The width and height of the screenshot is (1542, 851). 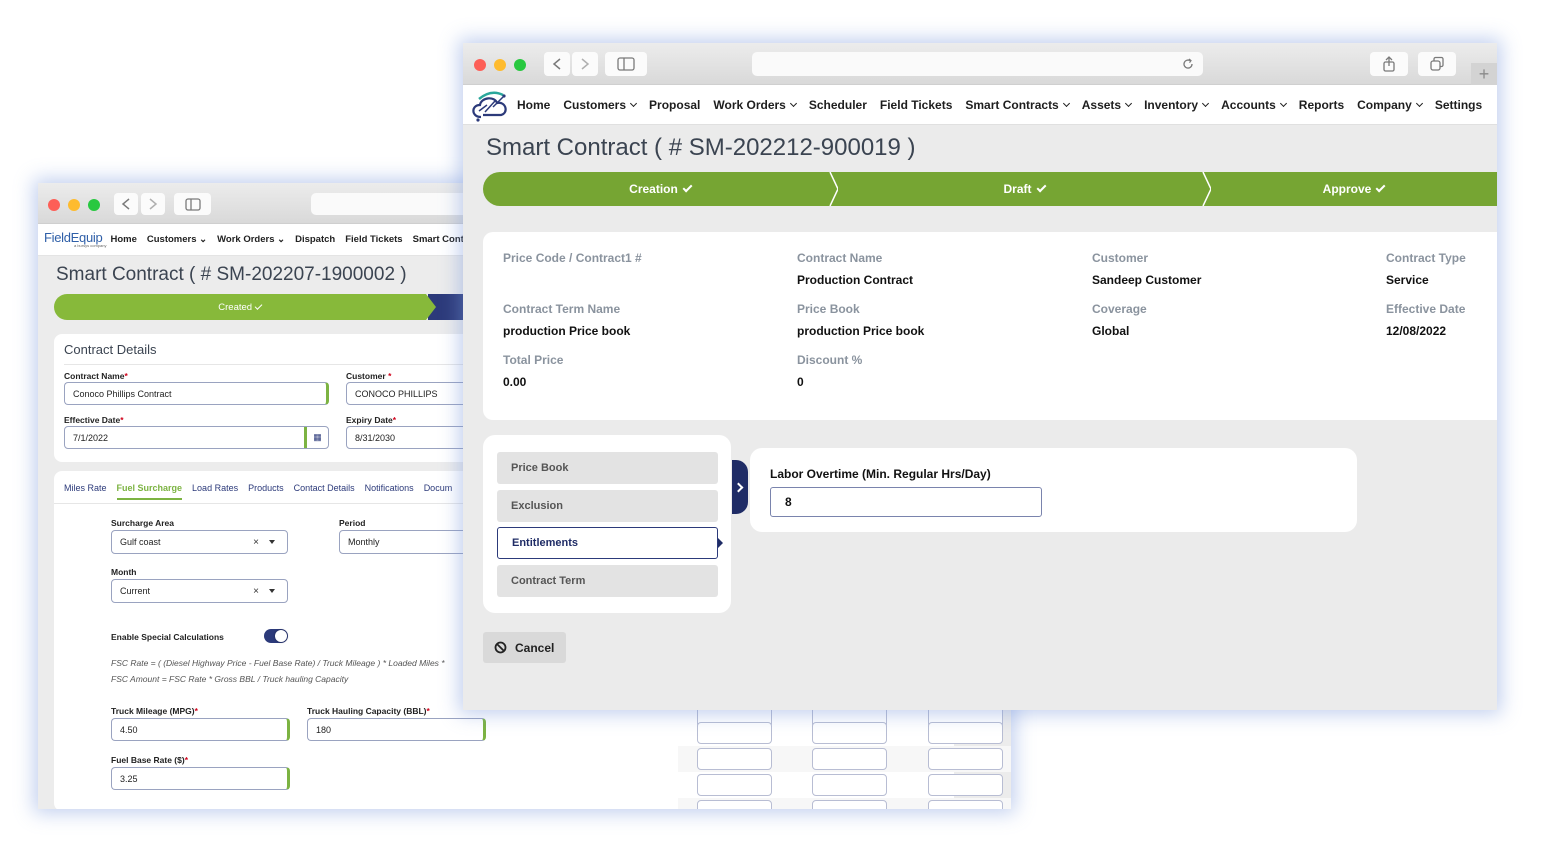 I want to click on nav-proposal: Proposal, so click(x=674, y=105).